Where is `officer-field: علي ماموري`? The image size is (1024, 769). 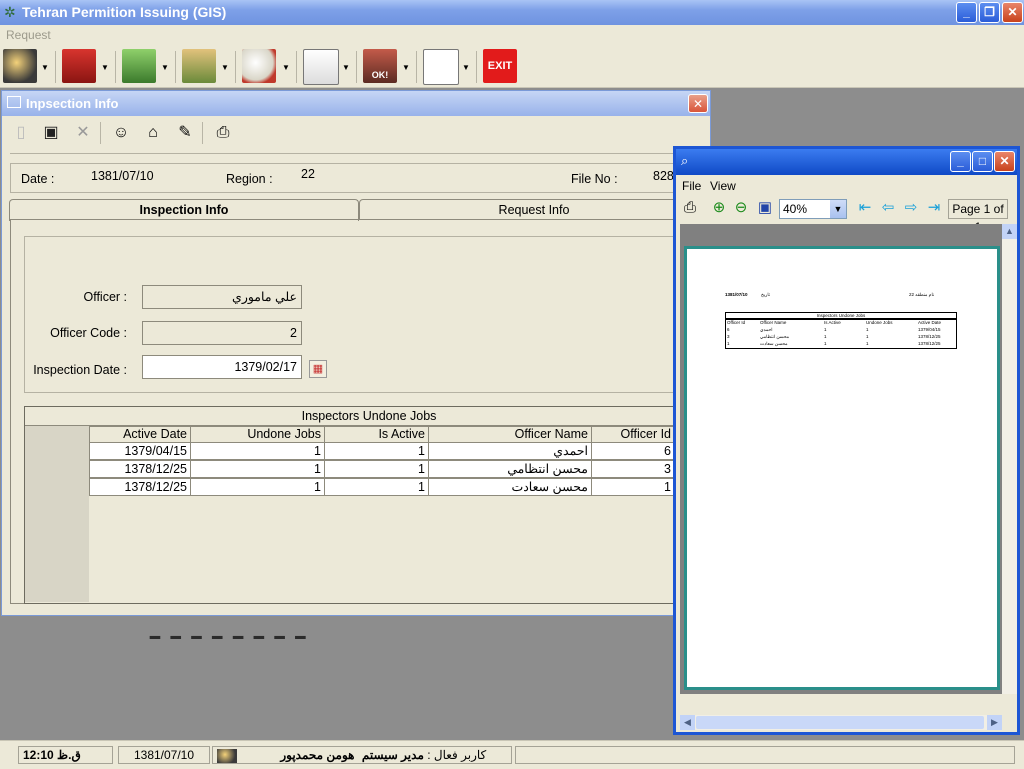
officer-field: علي ماموري is located at coordinates (222, 297).